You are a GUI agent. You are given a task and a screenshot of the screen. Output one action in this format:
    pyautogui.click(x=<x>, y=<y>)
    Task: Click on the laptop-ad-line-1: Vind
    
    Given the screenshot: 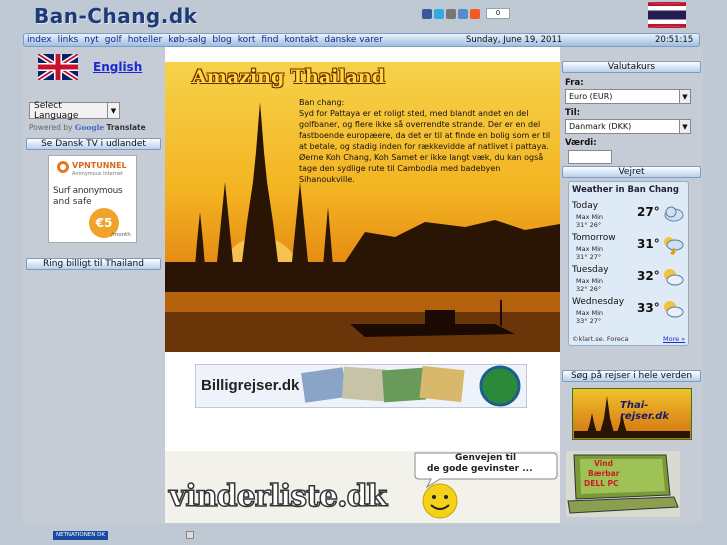 What is the action you would take?
    pyautogui.click(x=603, y=463)
    